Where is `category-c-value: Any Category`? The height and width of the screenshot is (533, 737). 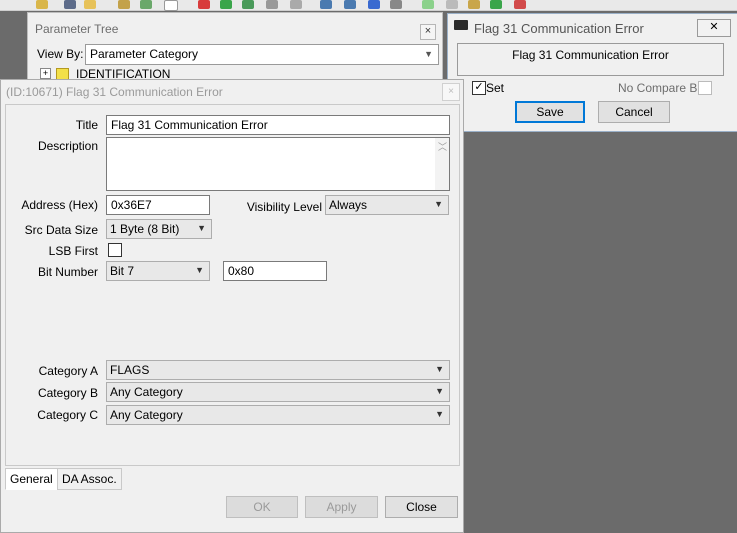
category-c-value: Any Category is located at coordinates (146, 415).